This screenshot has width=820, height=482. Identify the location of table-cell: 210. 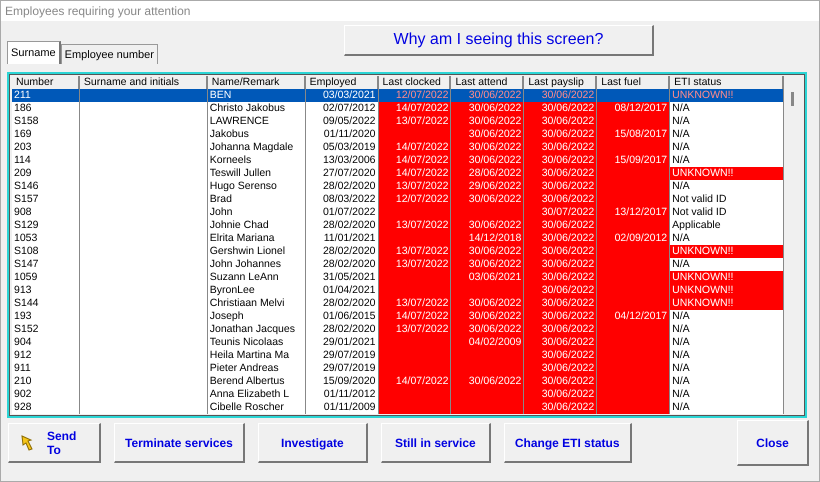
(46, 381).